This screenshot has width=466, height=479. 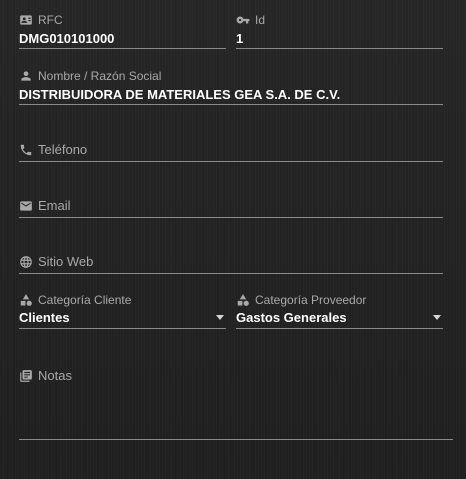 I want to click on email-label-text: Email, so click(x=54, y=205).